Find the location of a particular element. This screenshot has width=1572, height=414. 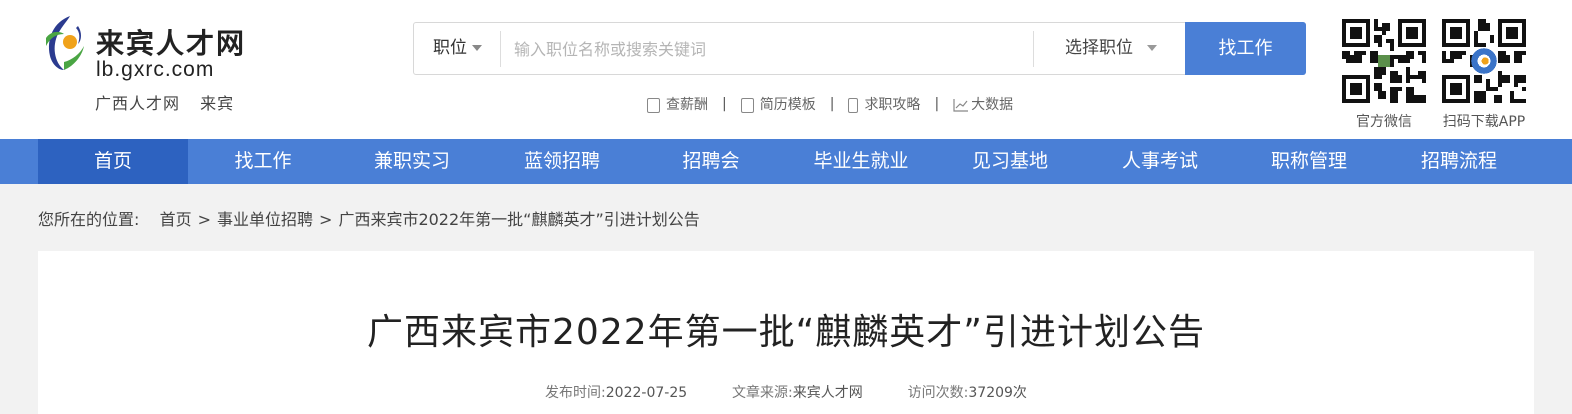

breadcrumb-prefix: 您所在的位置: is located at coordinates (89, 219).